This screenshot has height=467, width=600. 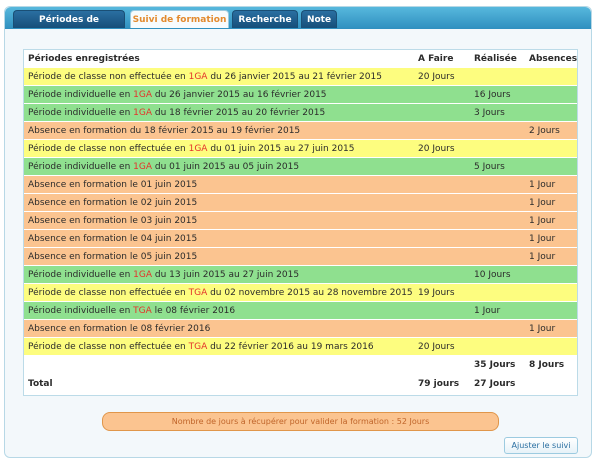 I want to click on absences-cell: 2 Jours, so click(x=551, y=130).